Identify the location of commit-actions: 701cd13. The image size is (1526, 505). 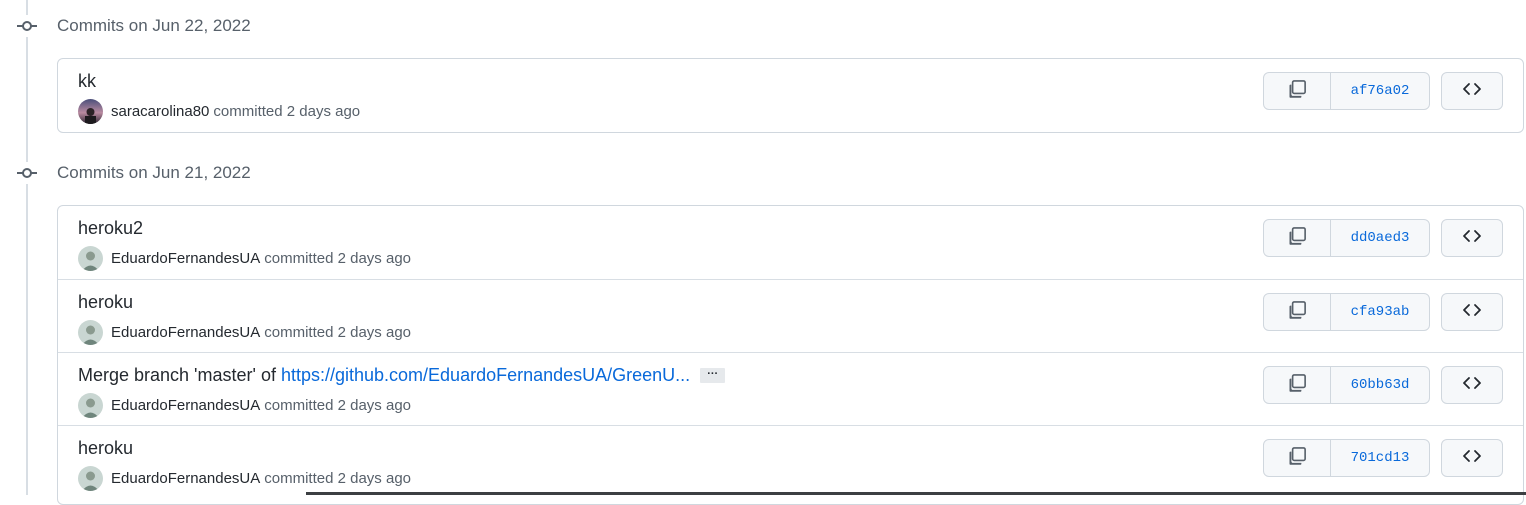
(1383, 458).